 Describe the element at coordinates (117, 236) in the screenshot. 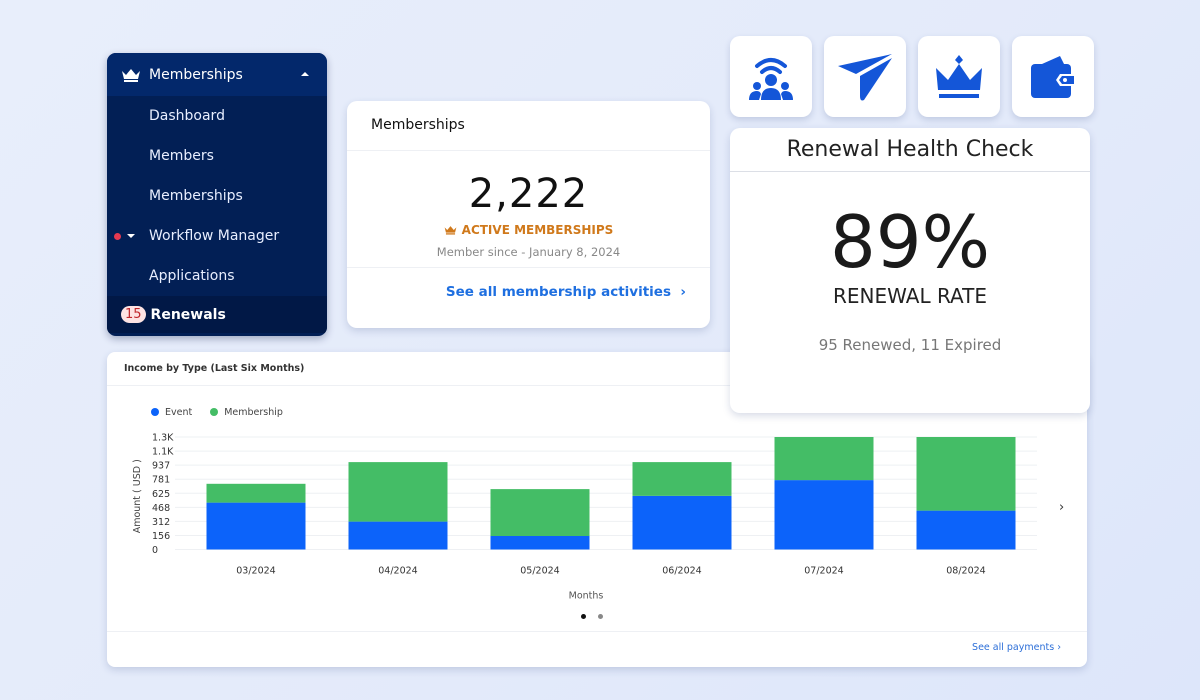

I see `notification-dot` at that location.